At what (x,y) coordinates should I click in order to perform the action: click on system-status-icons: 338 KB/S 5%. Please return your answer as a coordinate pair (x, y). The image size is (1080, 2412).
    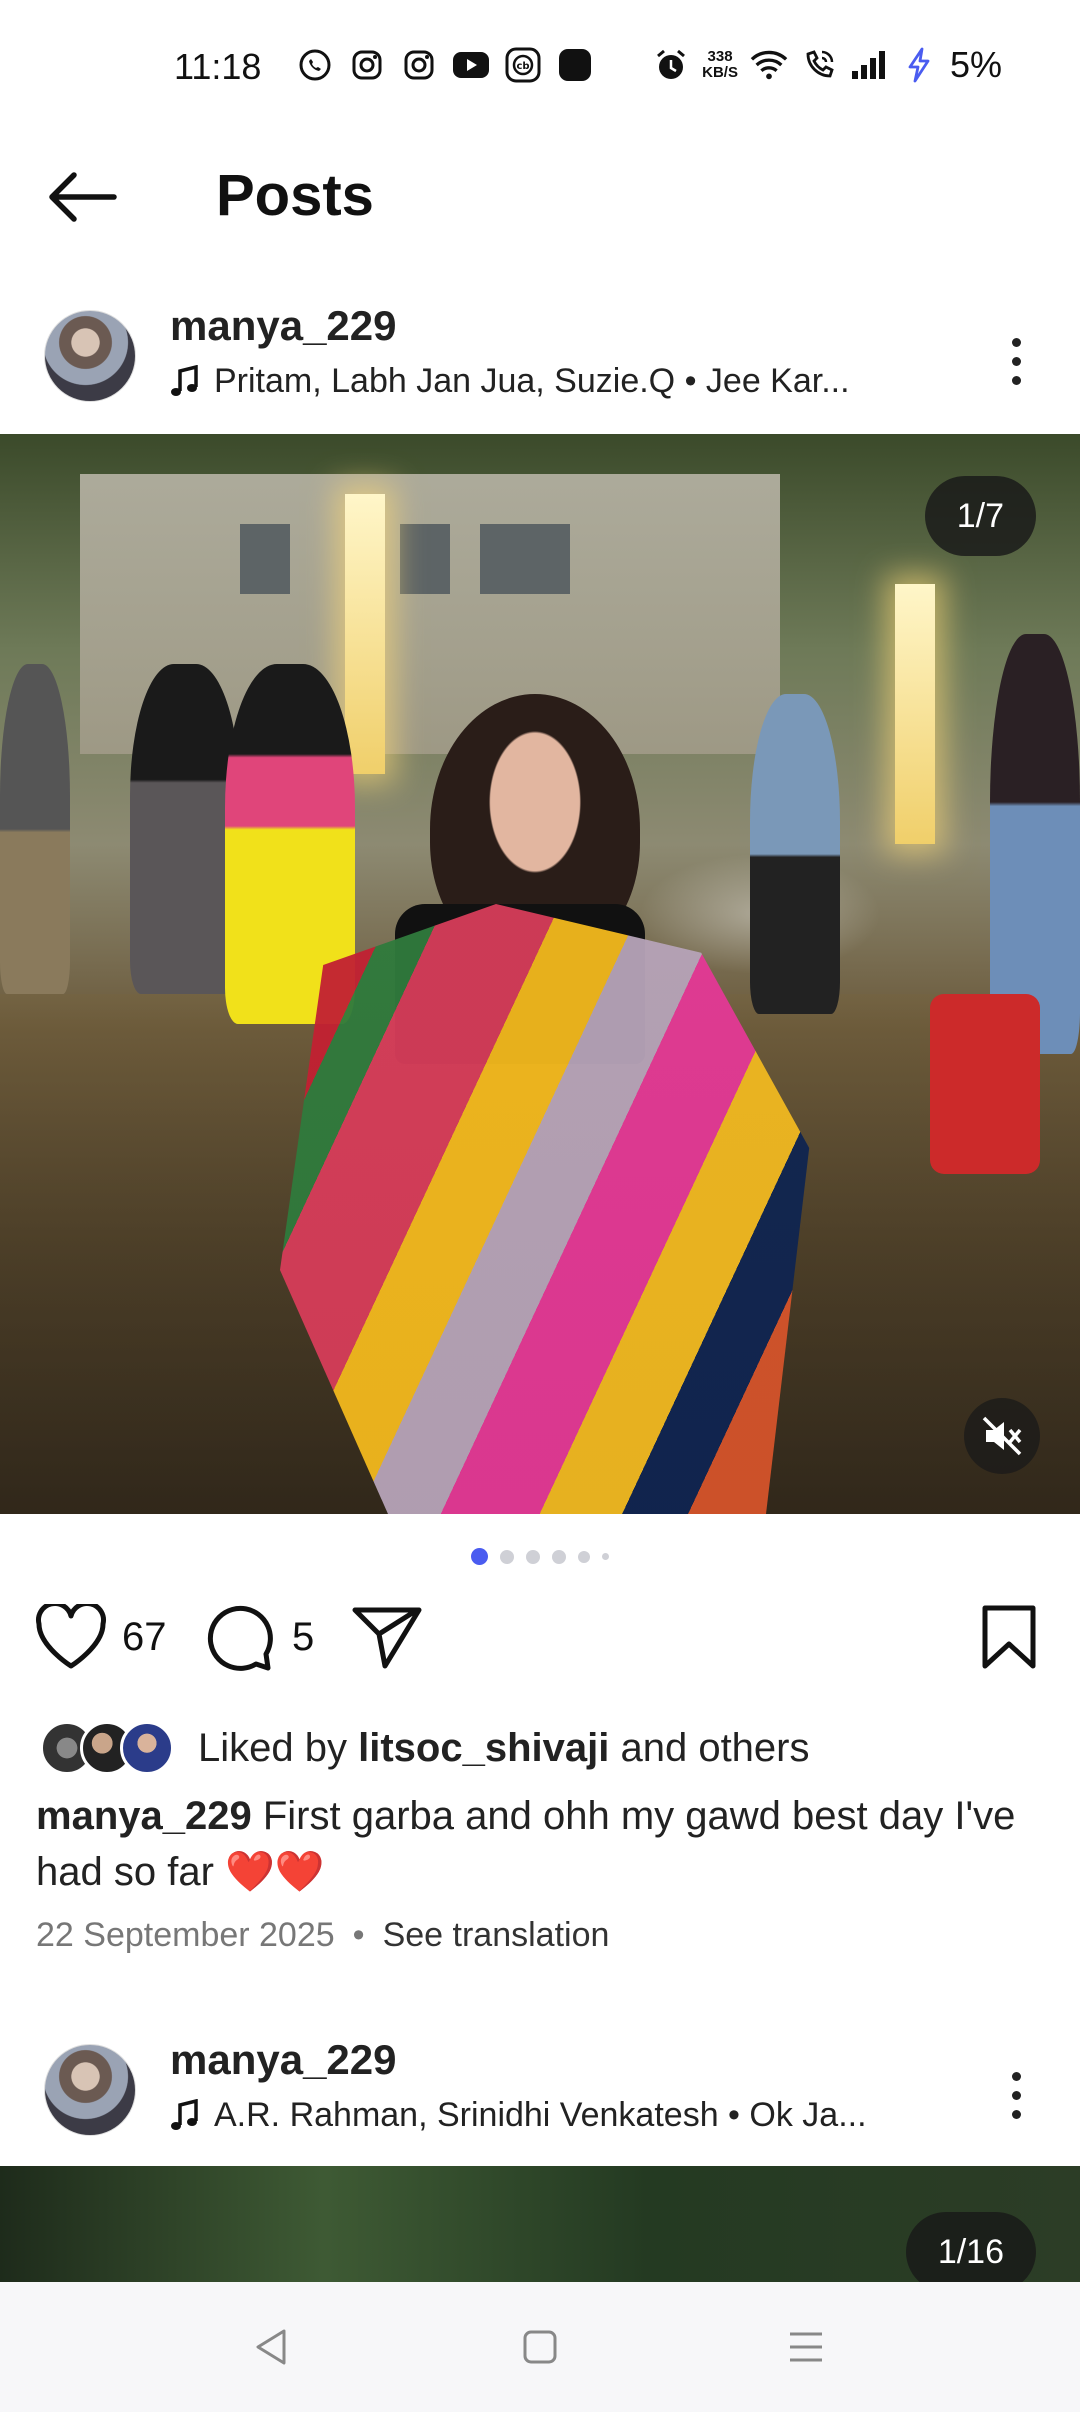
    Looking at the image, I should click on (827, 65).